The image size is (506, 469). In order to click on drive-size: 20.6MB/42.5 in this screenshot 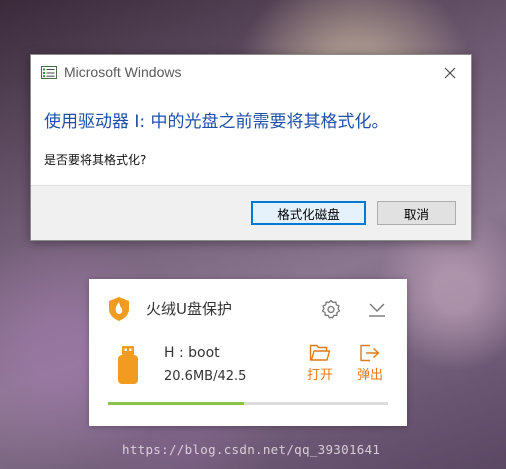, I will do `click(205, 376)`.